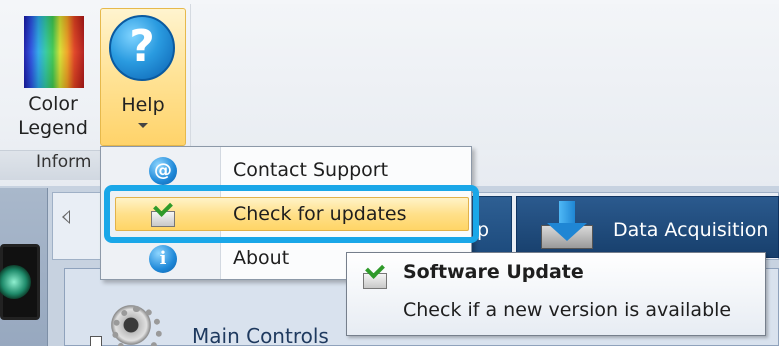 This screenshot has width=779, height=346. Describe the element at coordinates (96, 341) in the screenshot. I see `tree-expander` at that location.